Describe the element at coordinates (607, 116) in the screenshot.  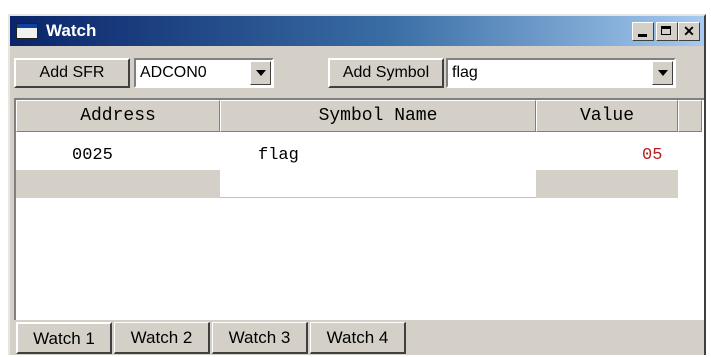
I see `column-header-value: Value` at that location.